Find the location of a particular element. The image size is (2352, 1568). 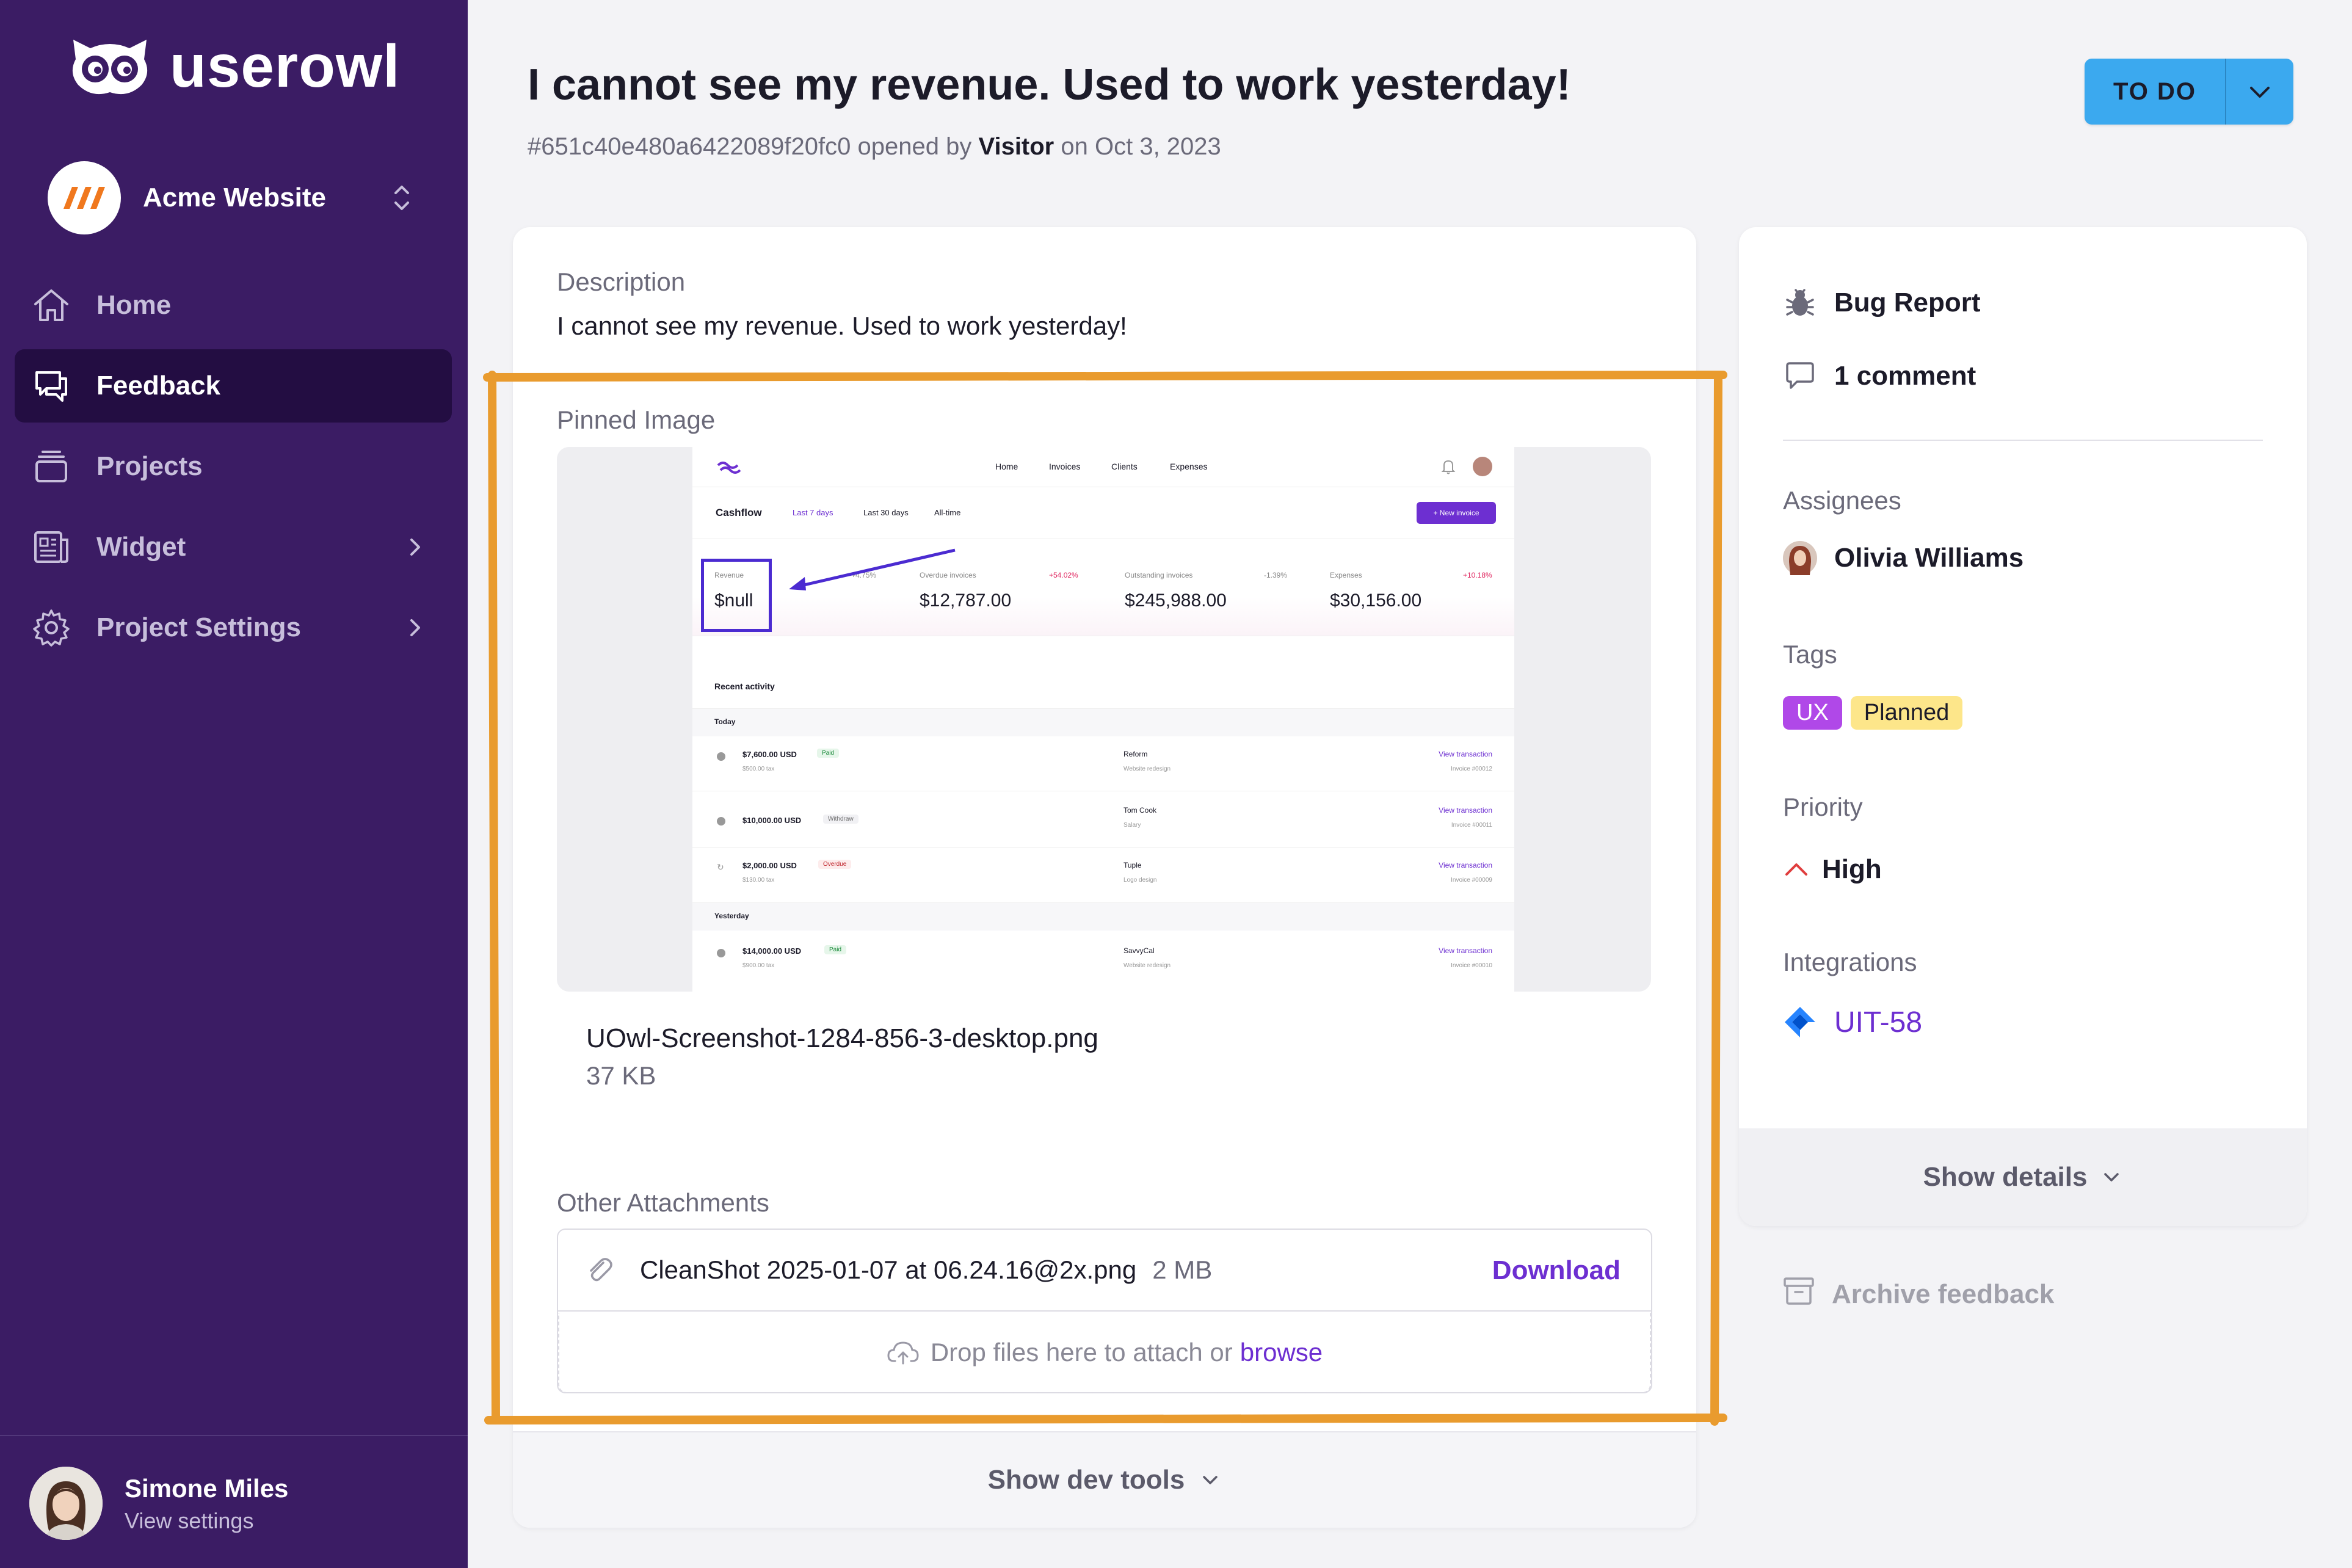

comment-icon is located at coordinates (1800, 375).